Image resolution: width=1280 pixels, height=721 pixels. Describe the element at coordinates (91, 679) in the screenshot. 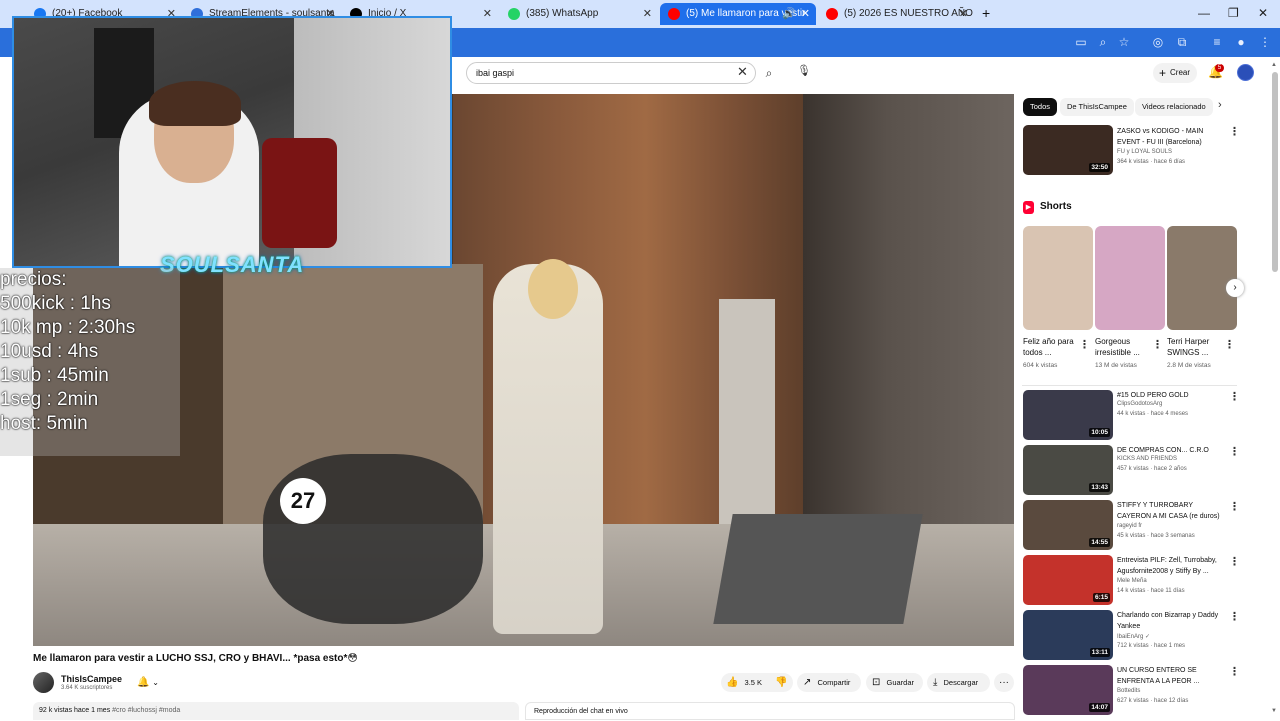

I see `channel-name: ThisIsCampee` at that location.